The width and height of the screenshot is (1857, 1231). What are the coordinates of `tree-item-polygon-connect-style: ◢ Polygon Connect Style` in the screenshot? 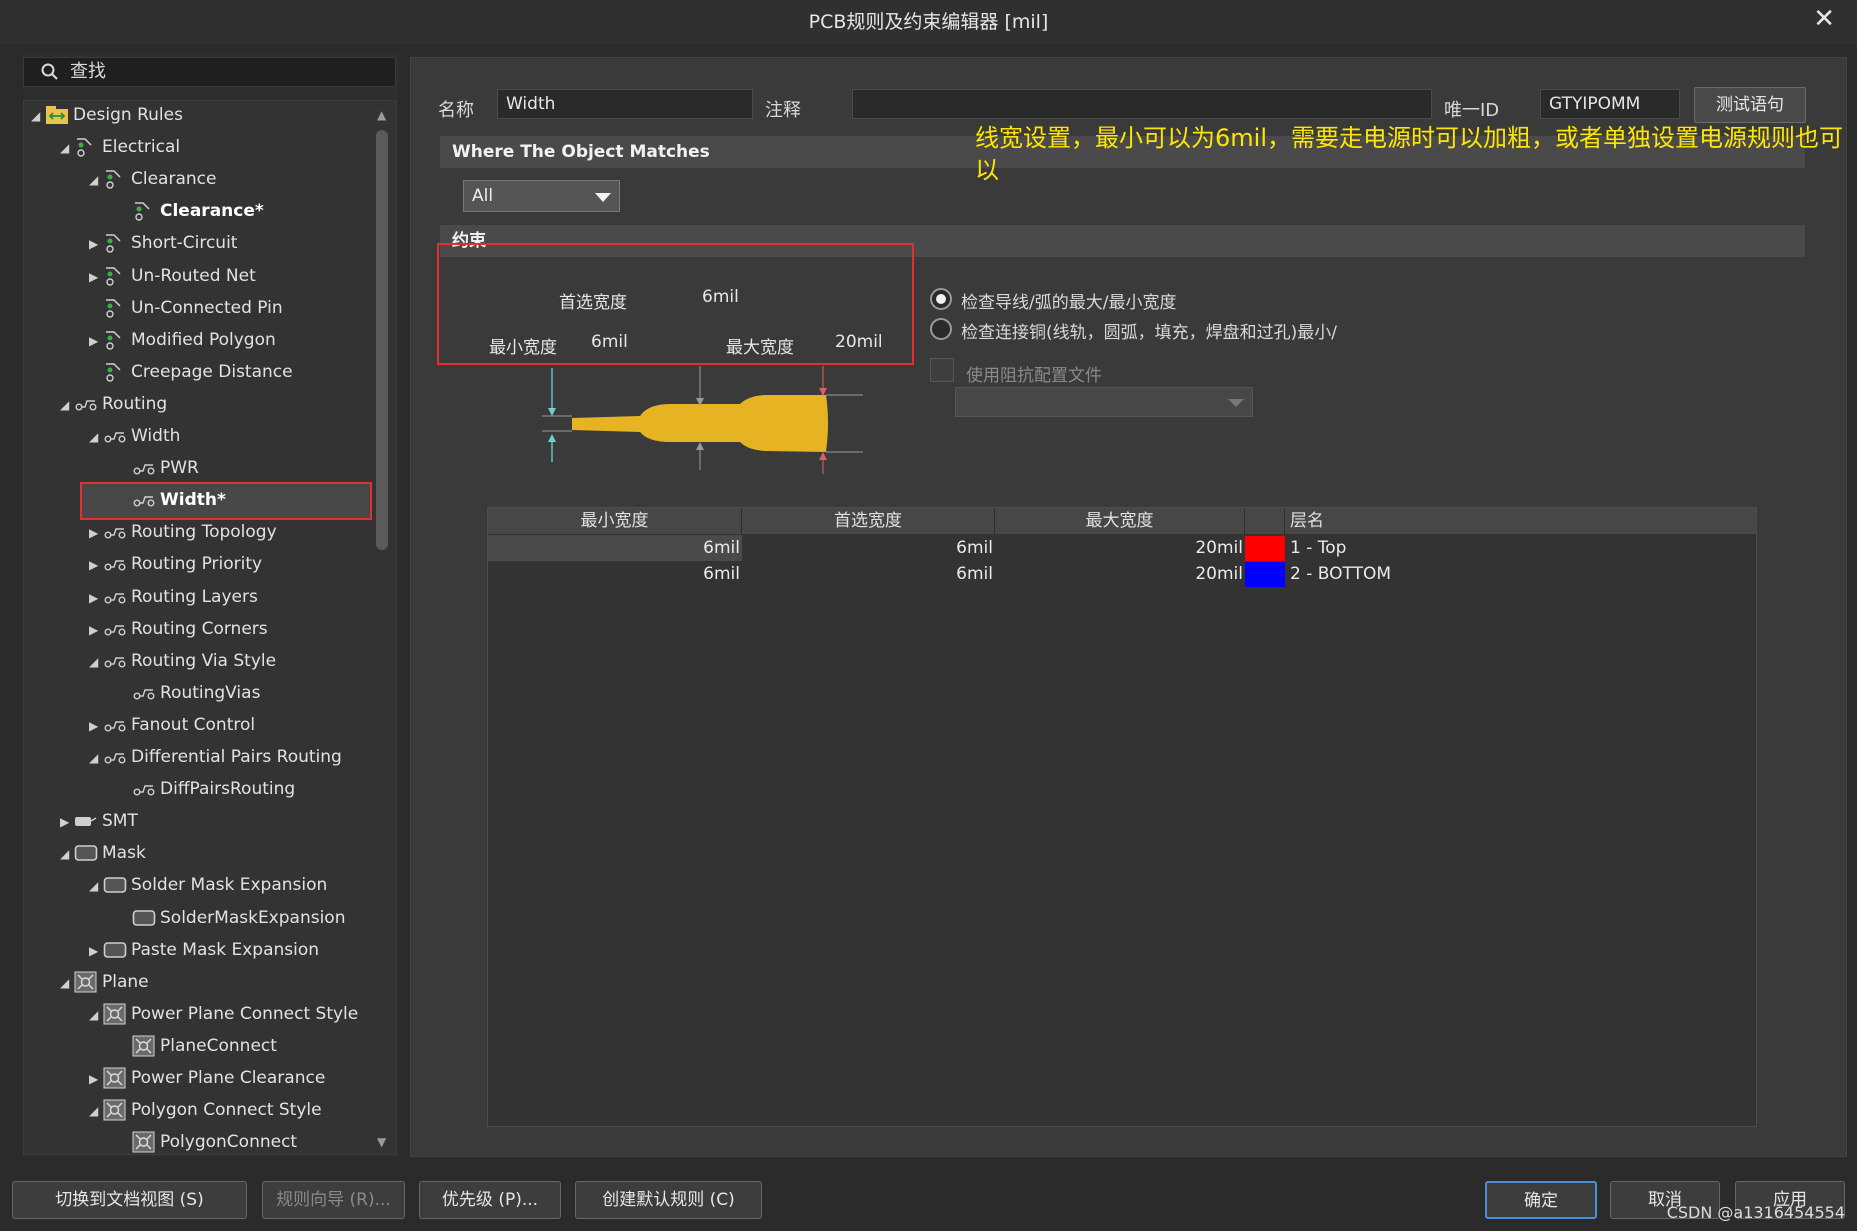 It's located at (205, 1110).